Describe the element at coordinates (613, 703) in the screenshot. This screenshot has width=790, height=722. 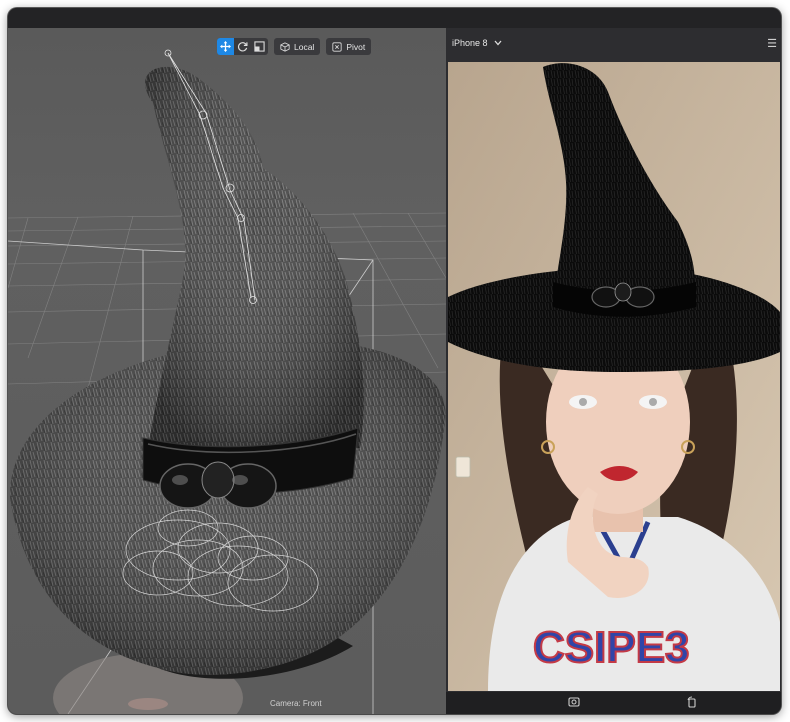
I see `preview-footer` at that location.